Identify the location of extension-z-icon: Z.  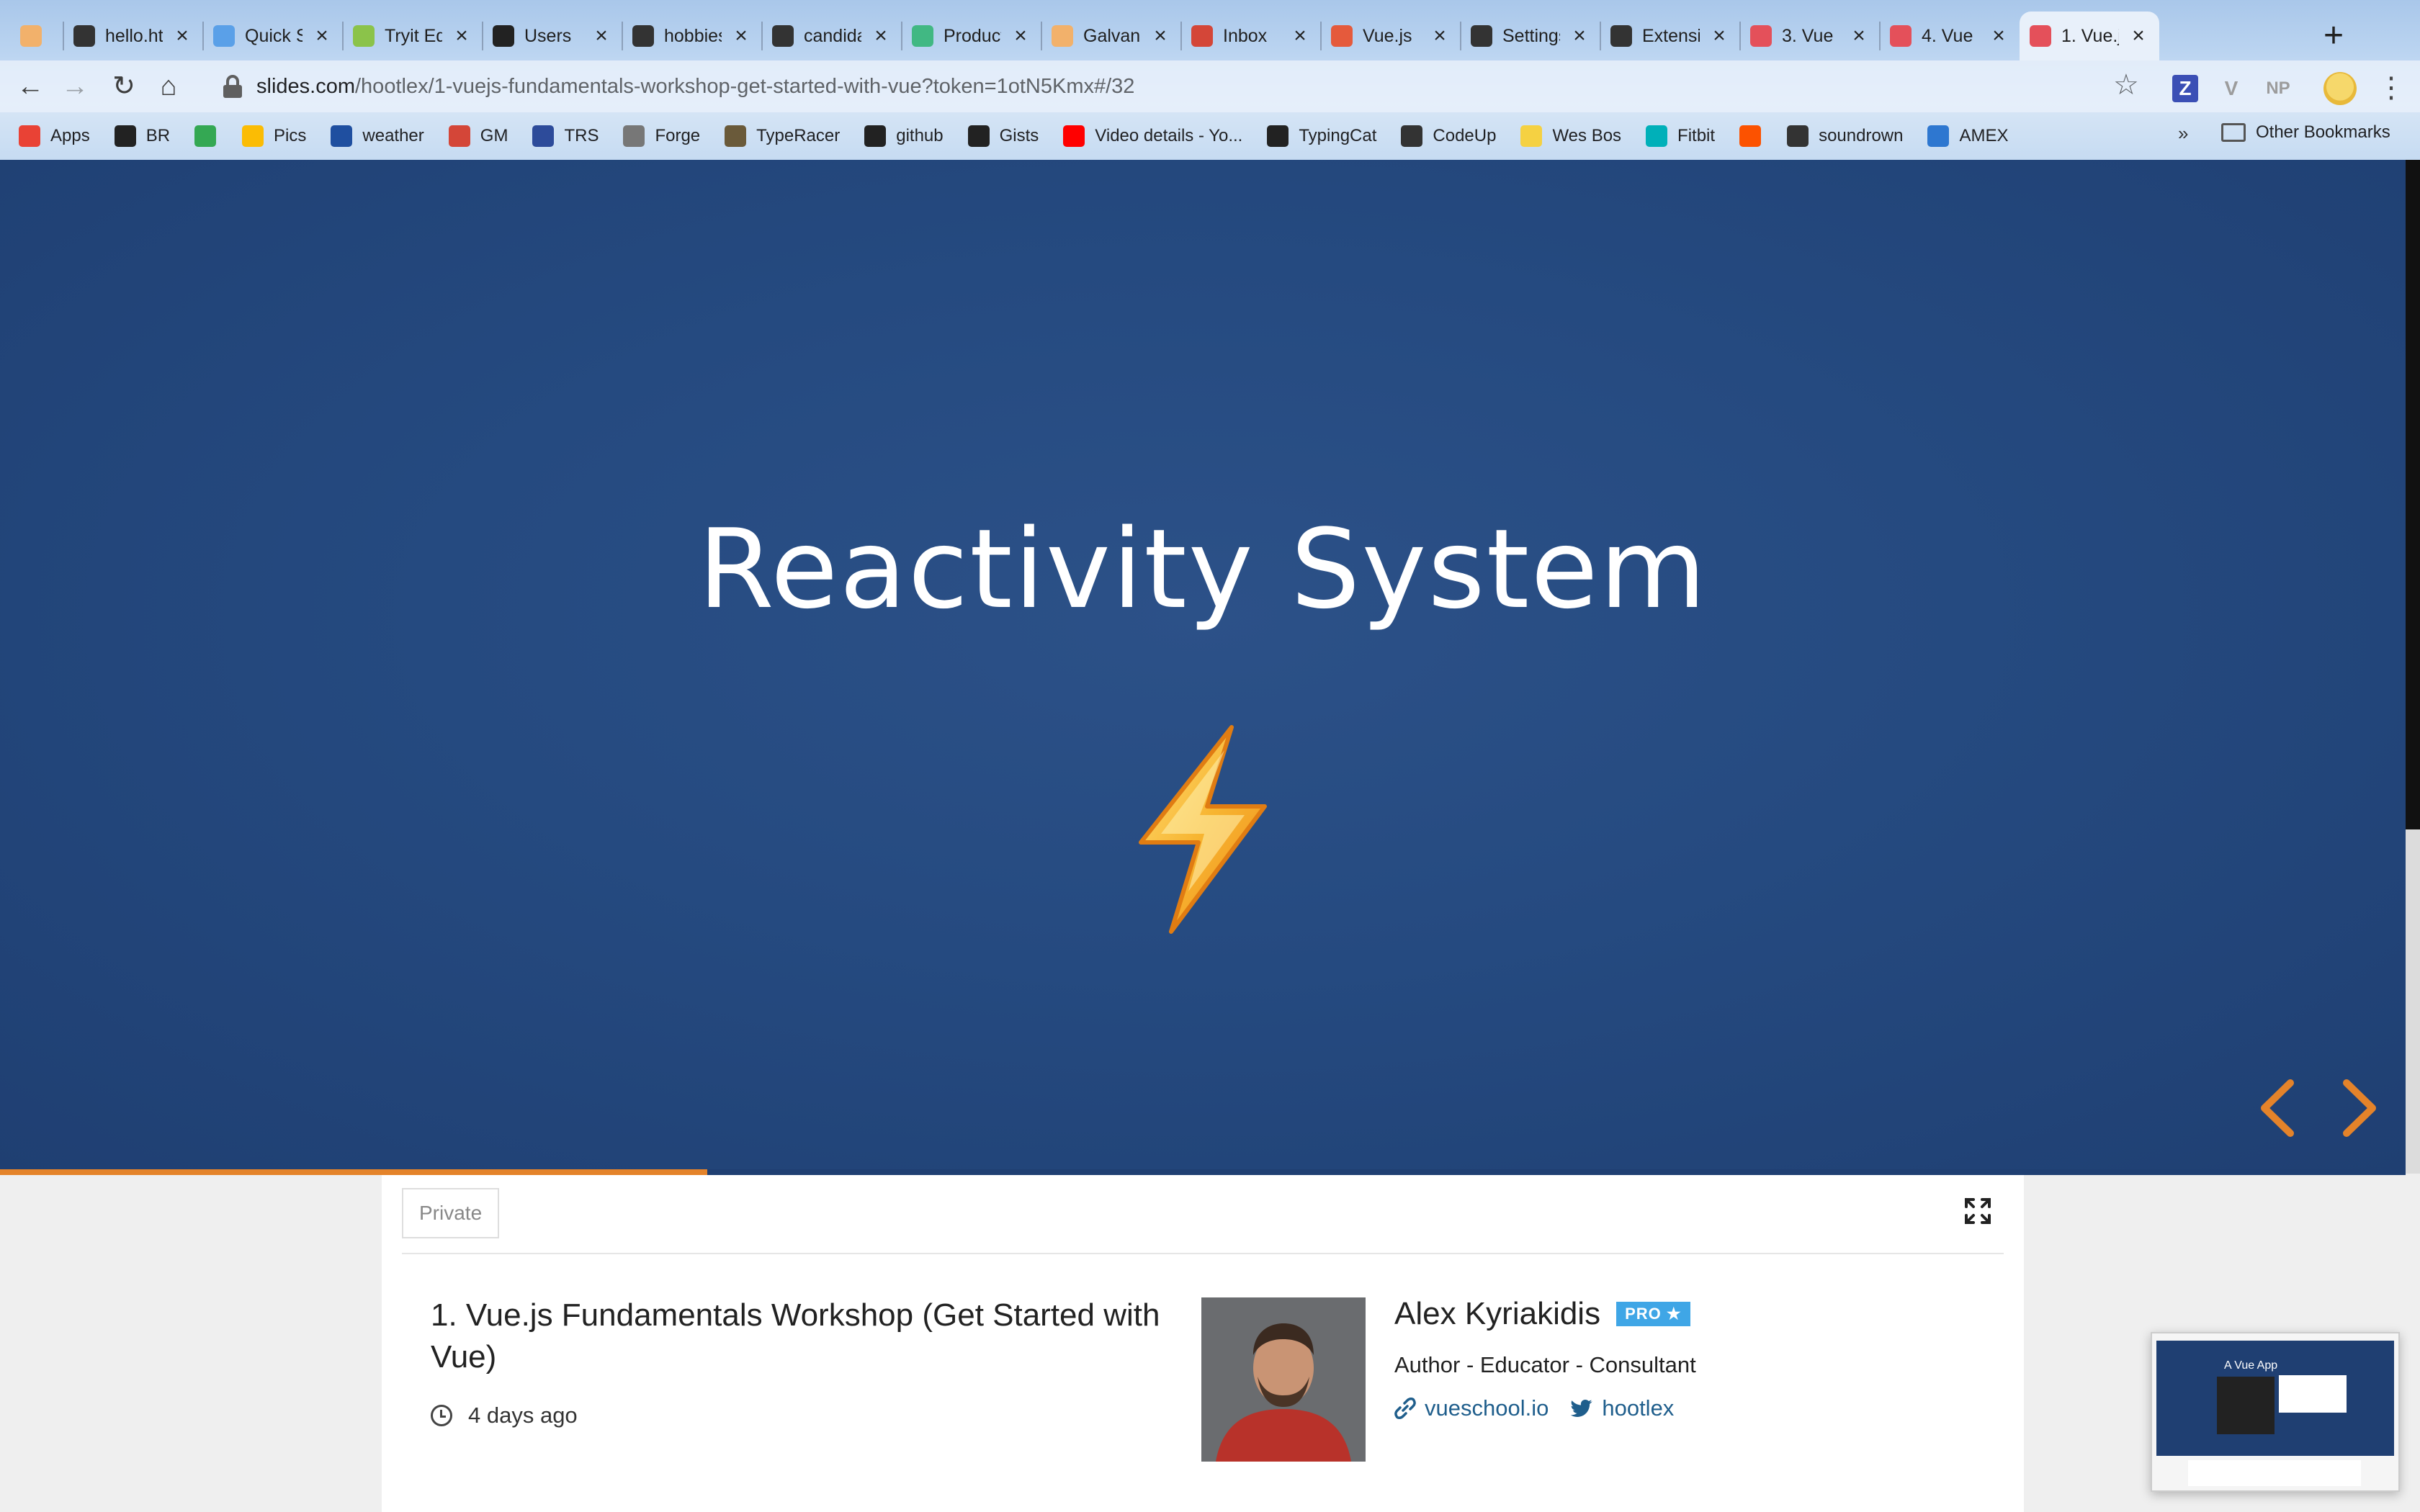
(2185, 88).